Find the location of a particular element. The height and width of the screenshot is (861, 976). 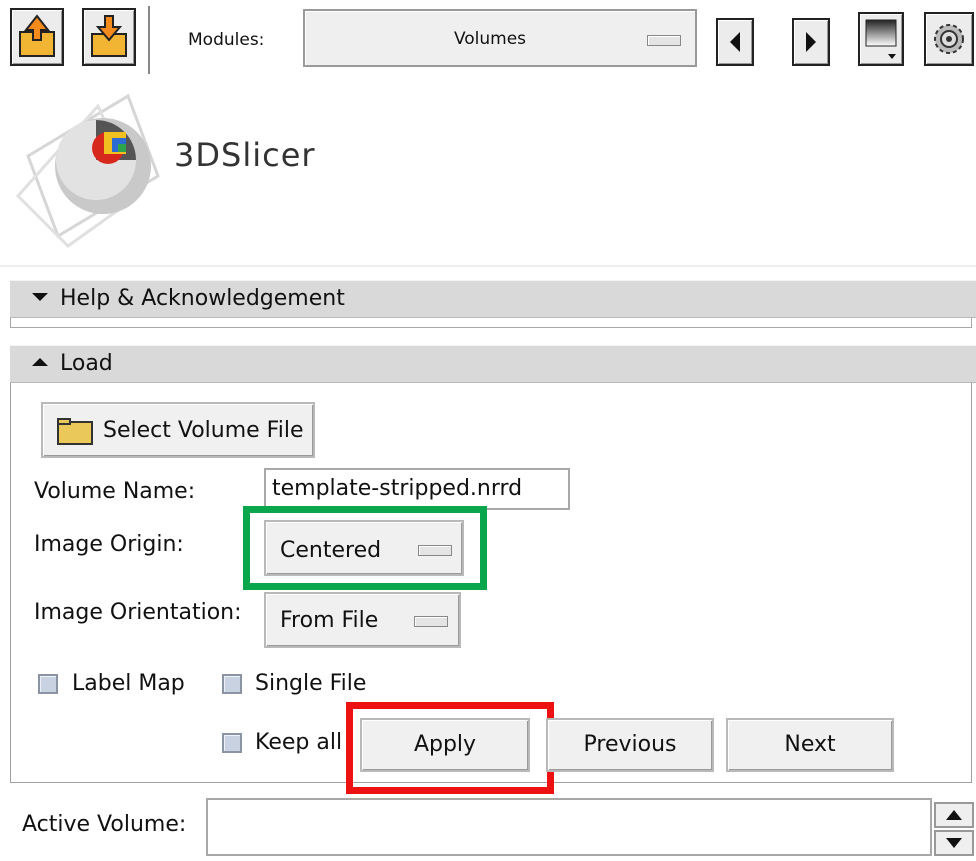

expand-arrow-icon is located at coordinates (40, 362).